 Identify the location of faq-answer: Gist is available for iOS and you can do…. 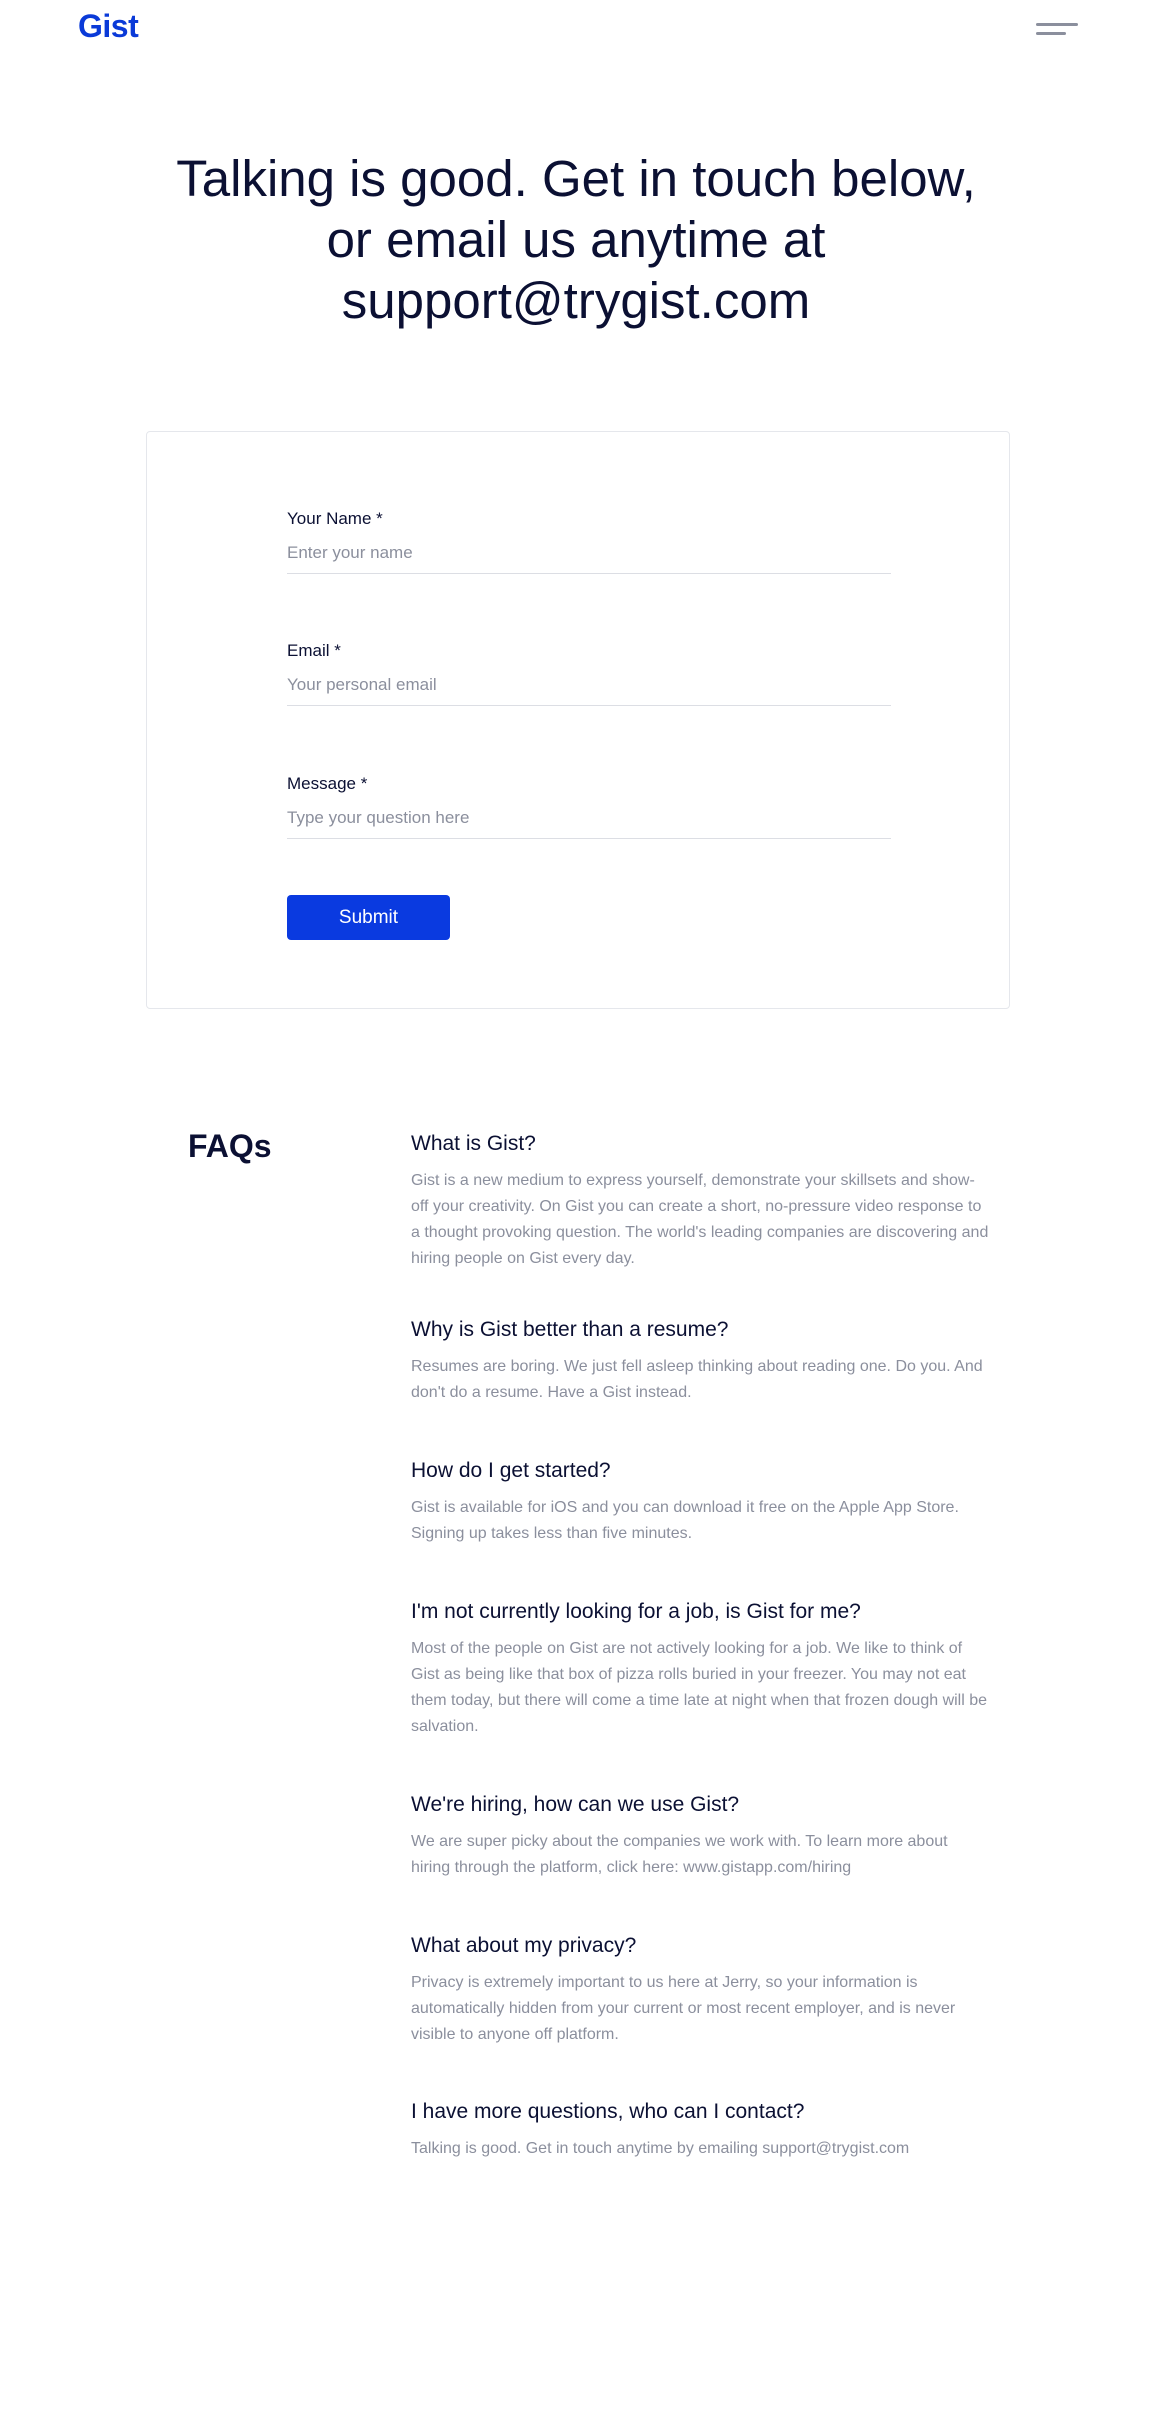
(685, 1520).